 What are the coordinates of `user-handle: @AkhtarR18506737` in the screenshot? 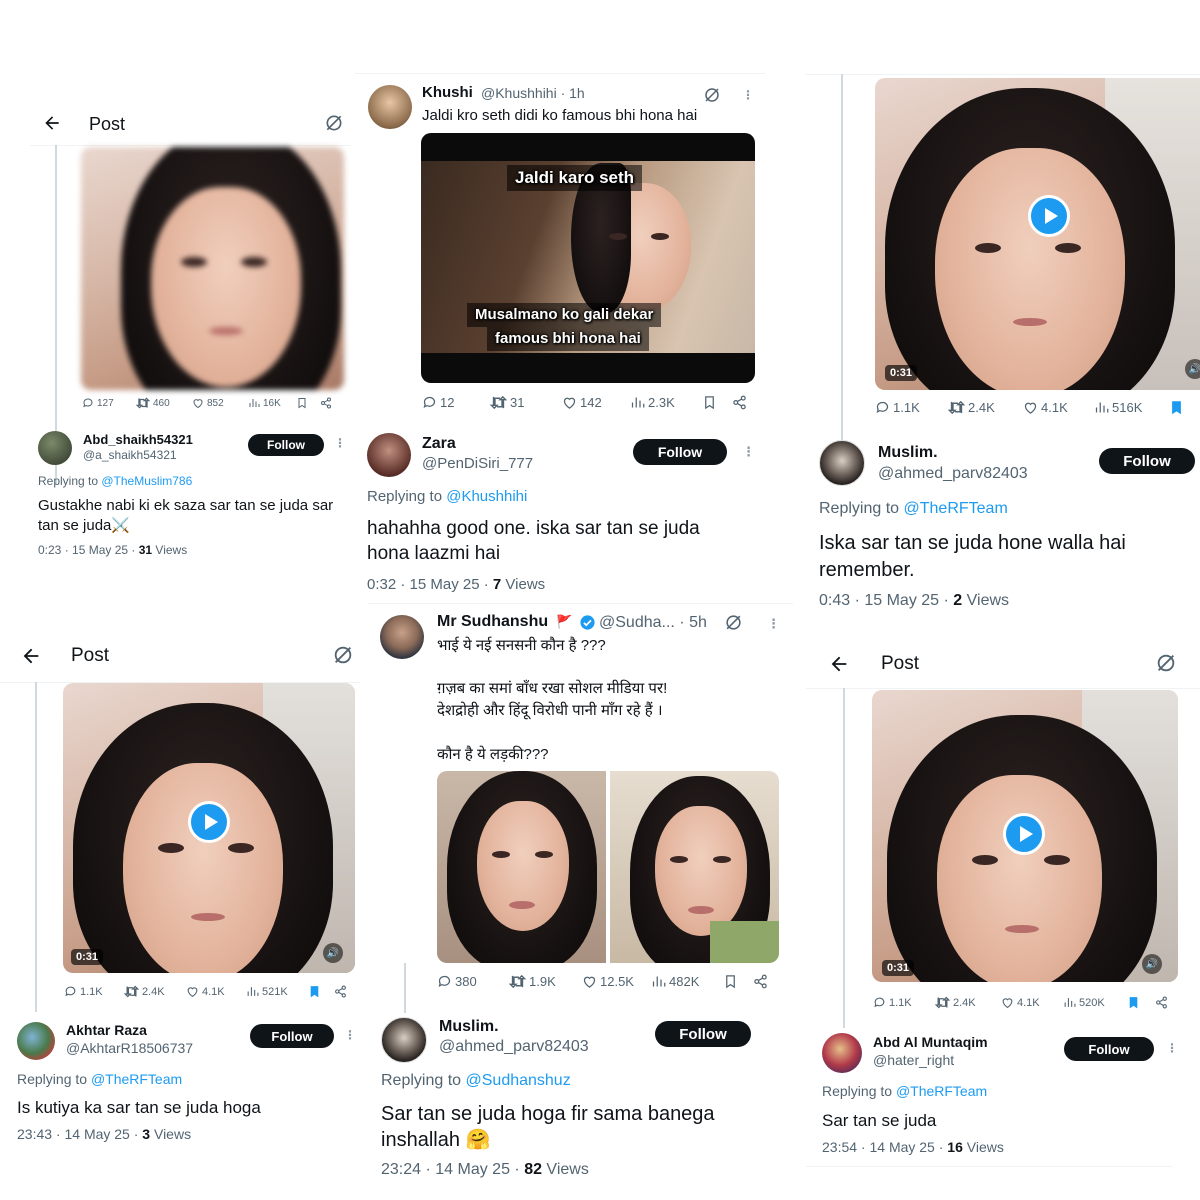 It's located at (129, 1048).